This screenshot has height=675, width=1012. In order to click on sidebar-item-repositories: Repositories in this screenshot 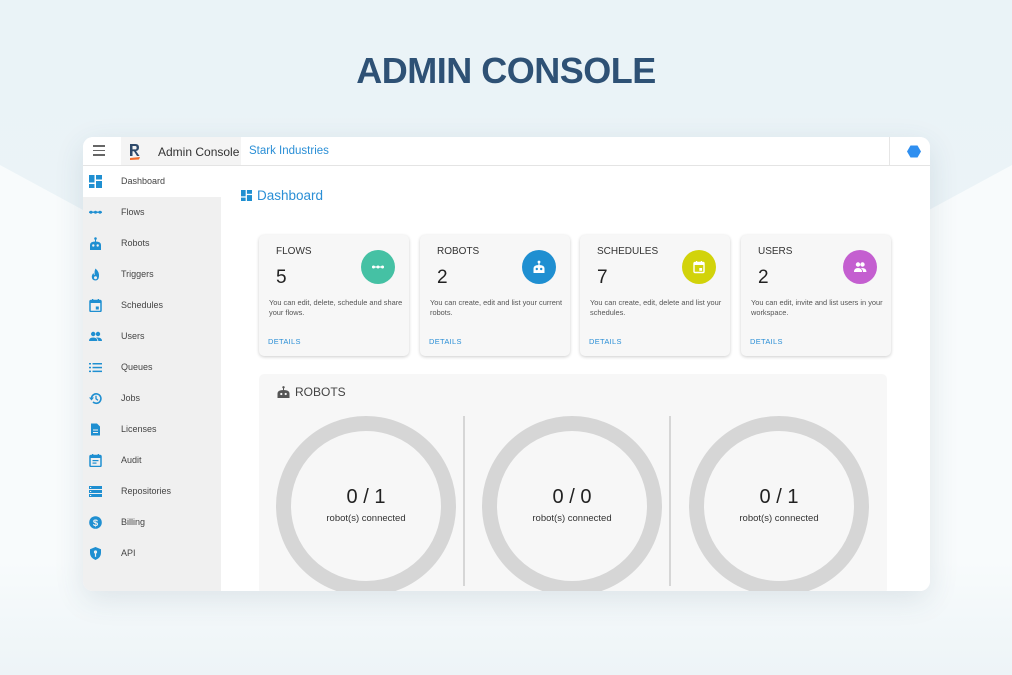, I will do `click(152, 491)`.